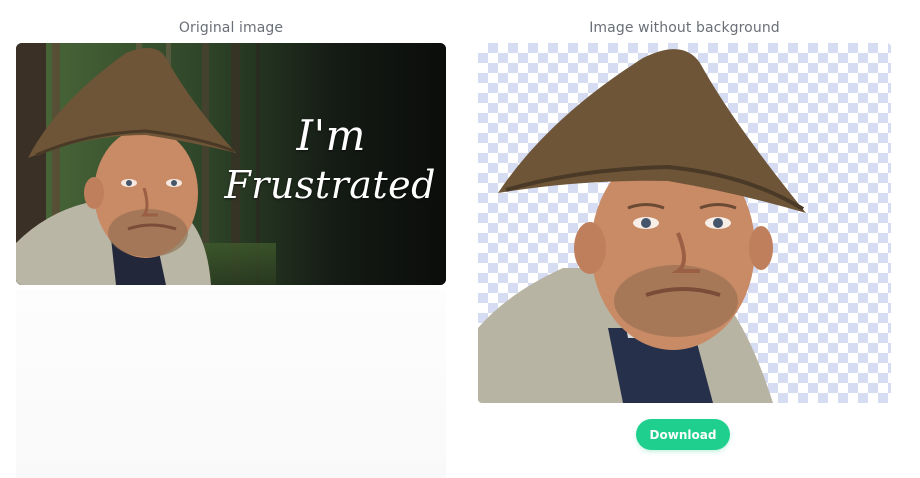 This screenshot has width=920, height=478. What do you see at coordinates (331, 135) in the screenshot?
I see `overlay-text-line-1: I'm` at bounding box center [331, 135].